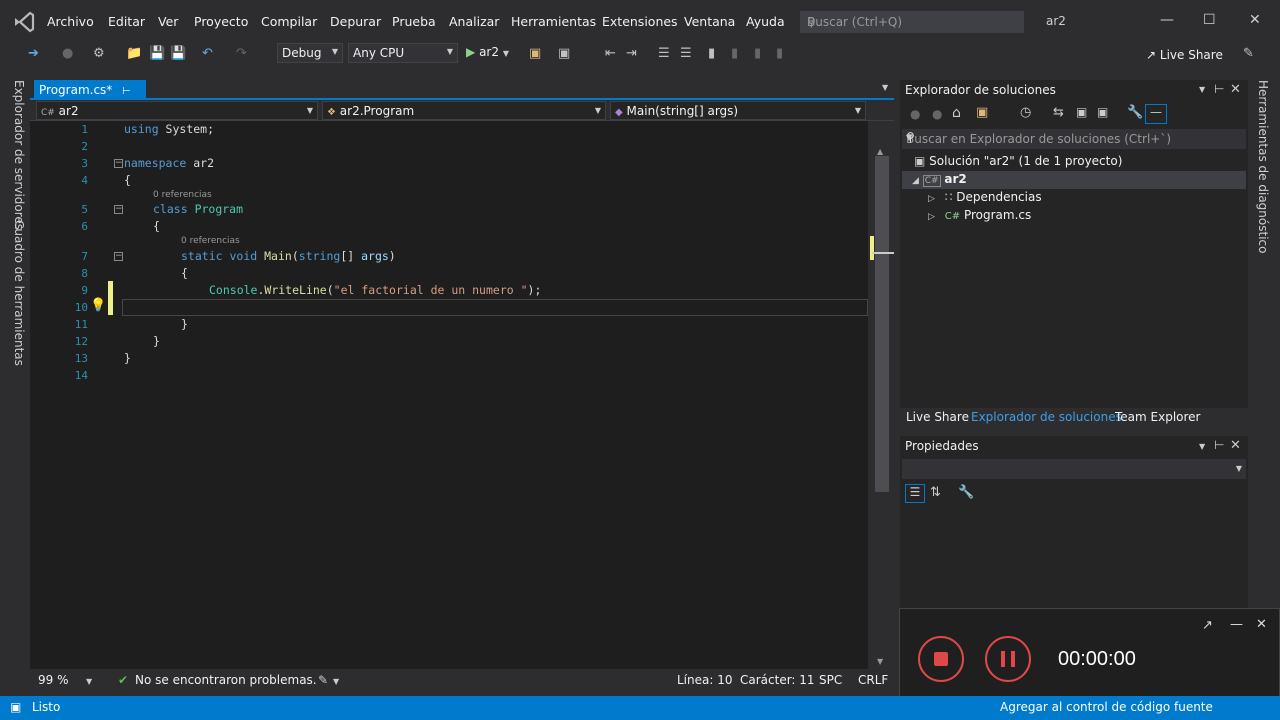 The height and width of the screenshot is (720, 1280). What do you see at coordinates (1255, 20) in the screenshot?
I see `close-window-icon: ✕` at bounding box center [1255, 20].